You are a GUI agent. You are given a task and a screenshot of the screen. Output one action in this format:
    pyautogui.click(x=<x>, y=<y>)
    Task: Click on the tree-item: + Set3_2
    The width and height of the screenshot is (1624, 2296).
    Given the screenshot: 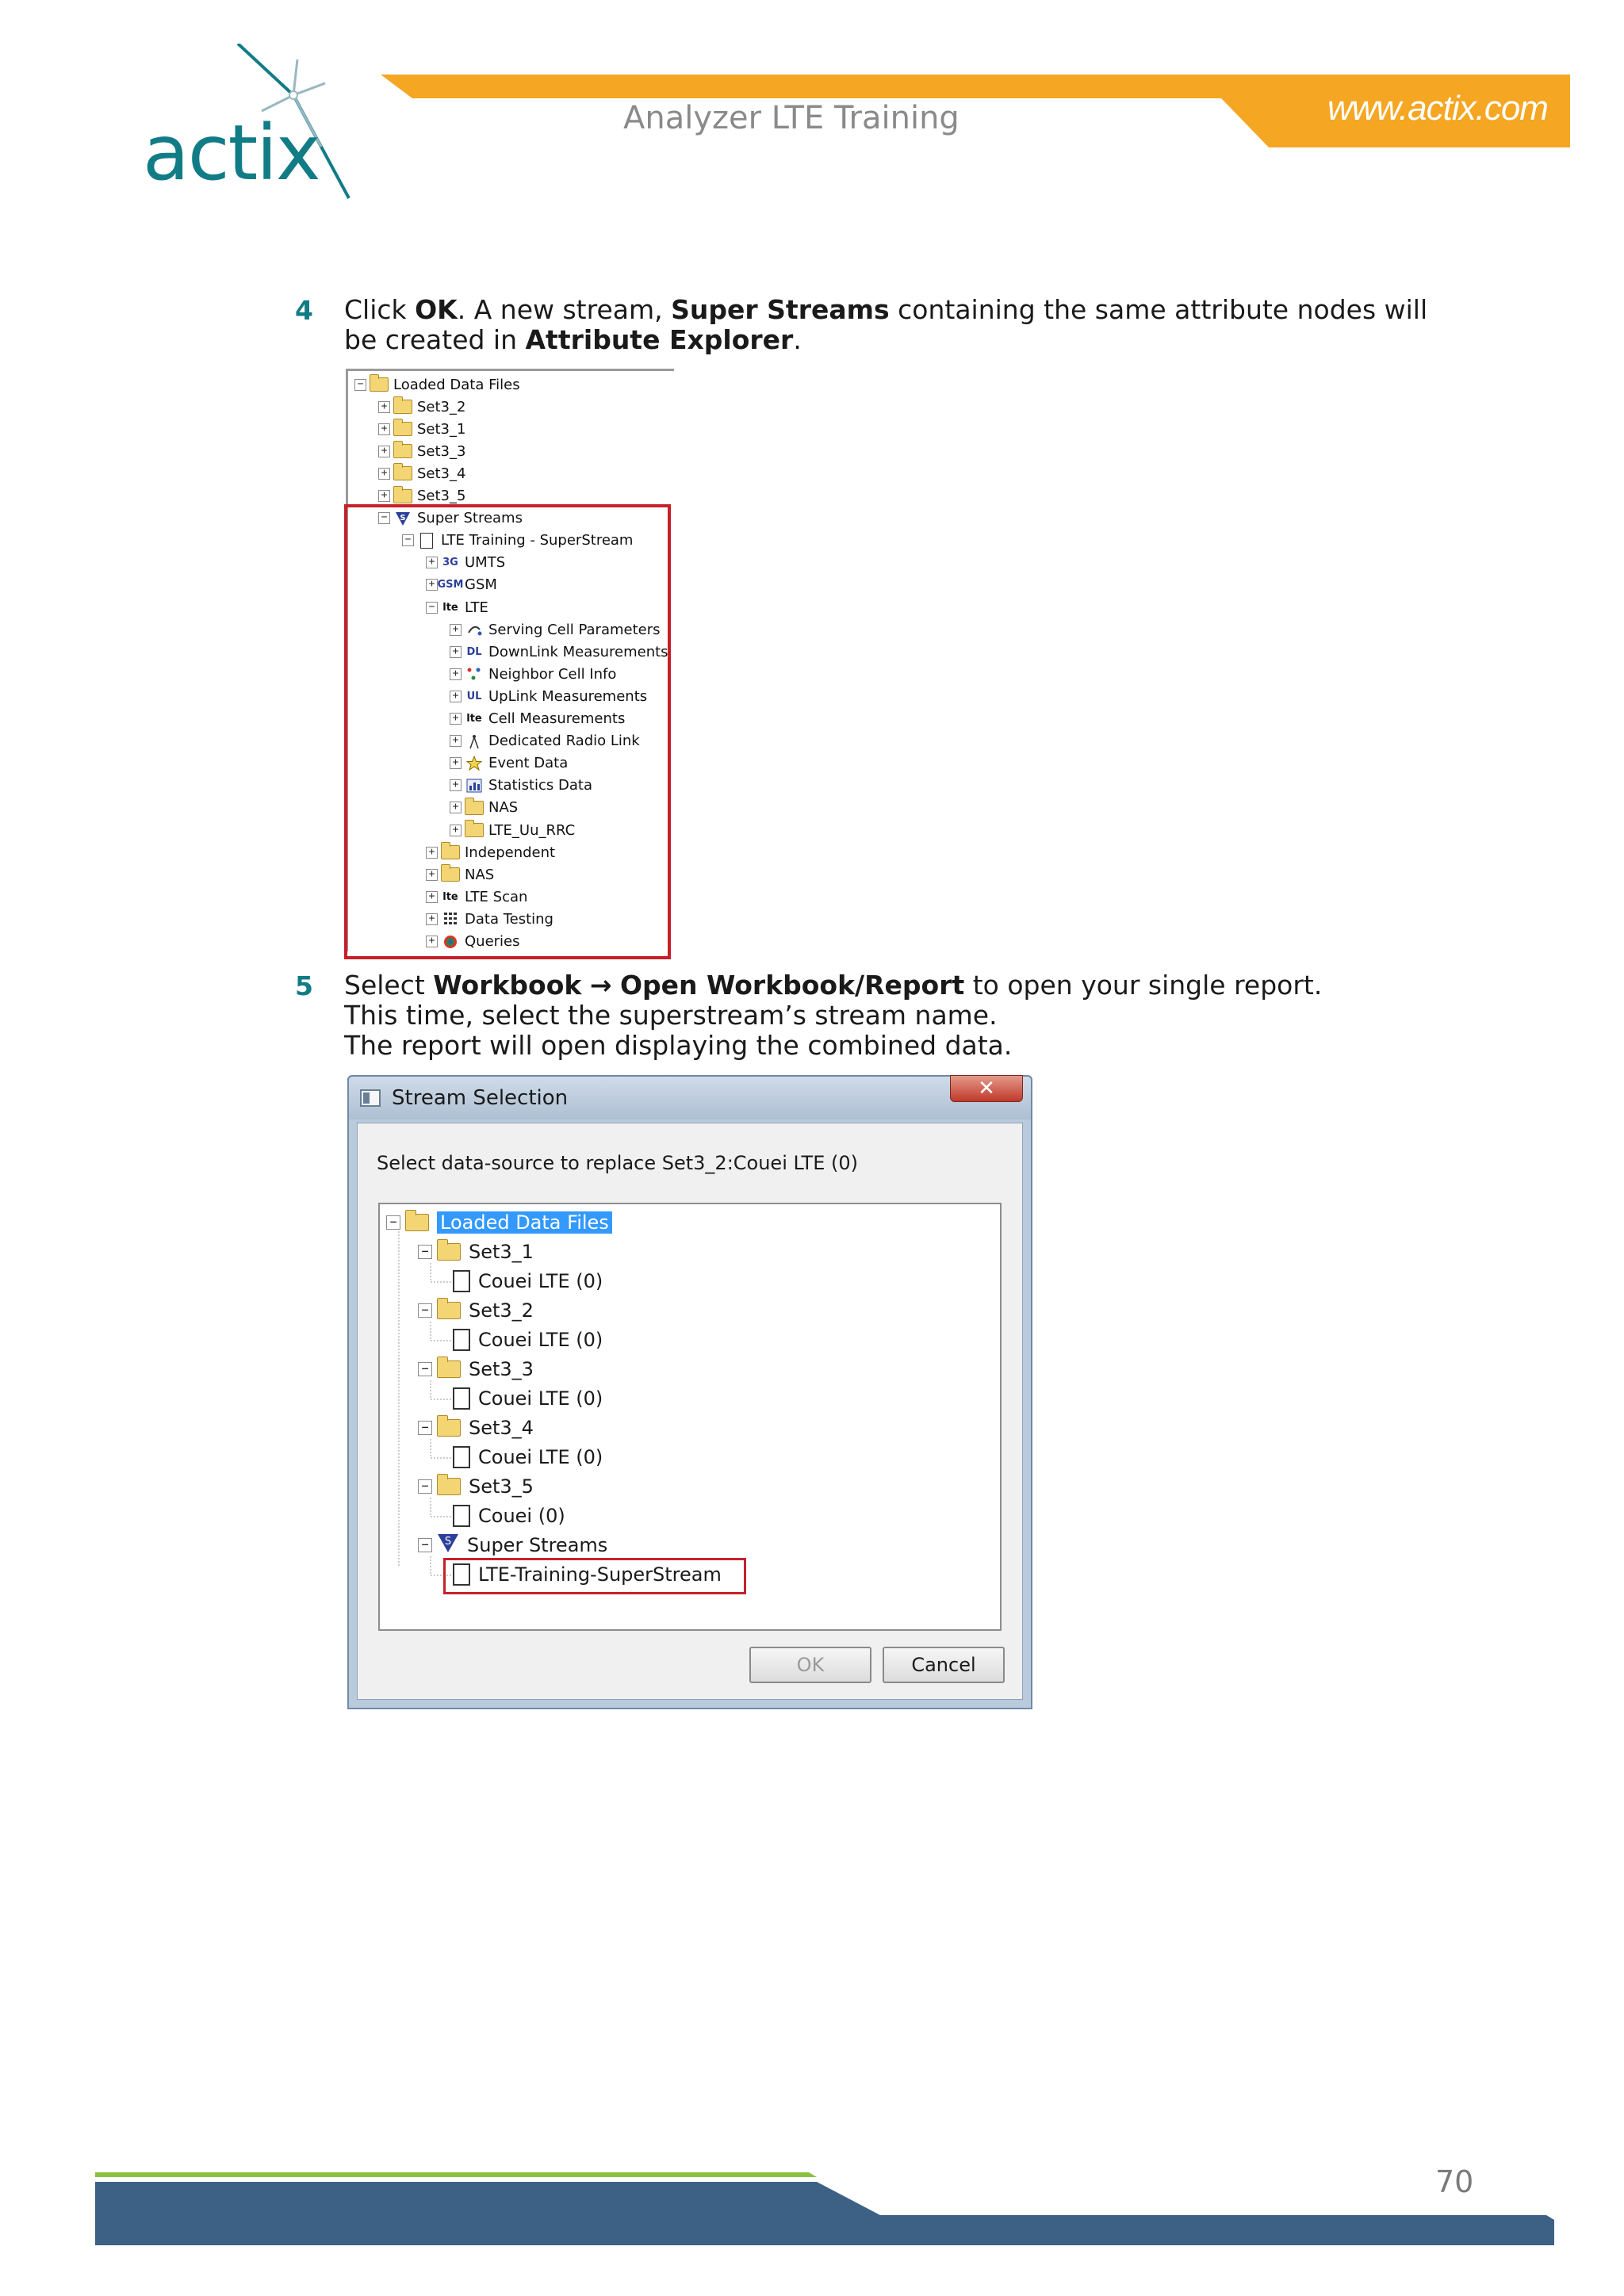 What is the action you would take?
    pyautogui.click(x=421, y=406)
    